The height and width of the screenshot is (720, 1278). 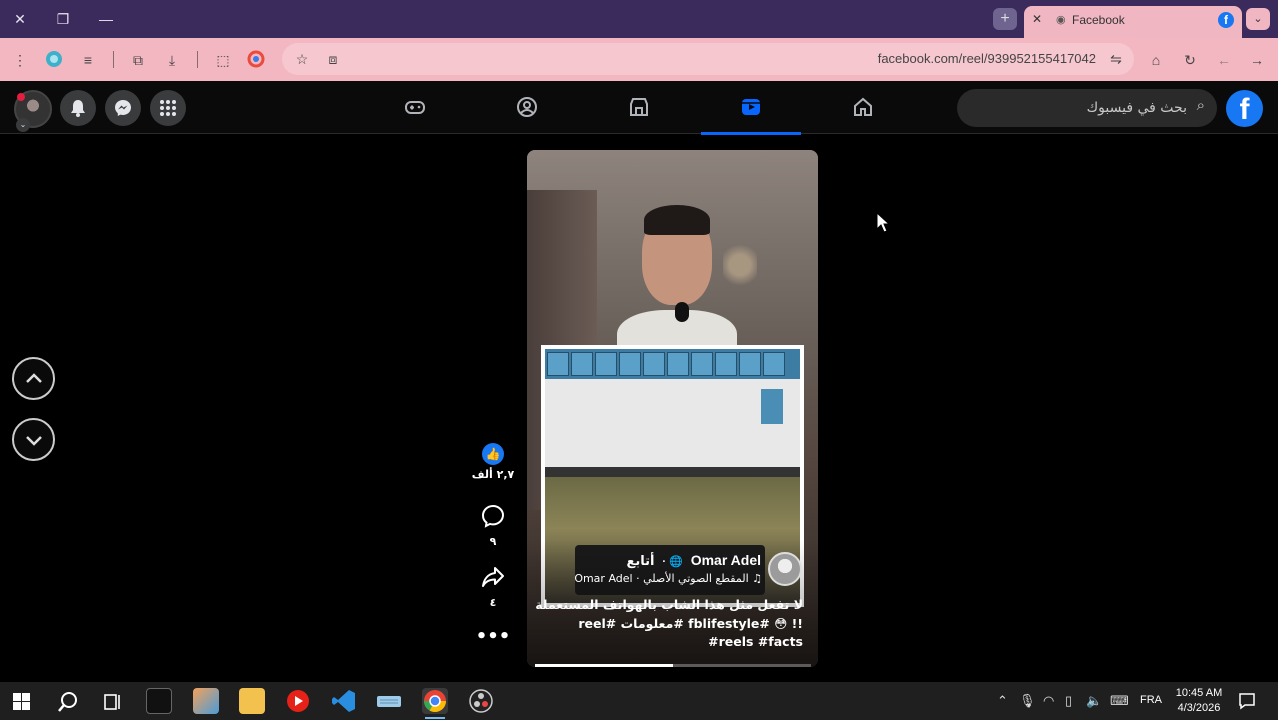 What do you see at coordinates (106, 19) in the screenshot?
I see `minimize-window-icon: —` at bounding box center [106, 19].